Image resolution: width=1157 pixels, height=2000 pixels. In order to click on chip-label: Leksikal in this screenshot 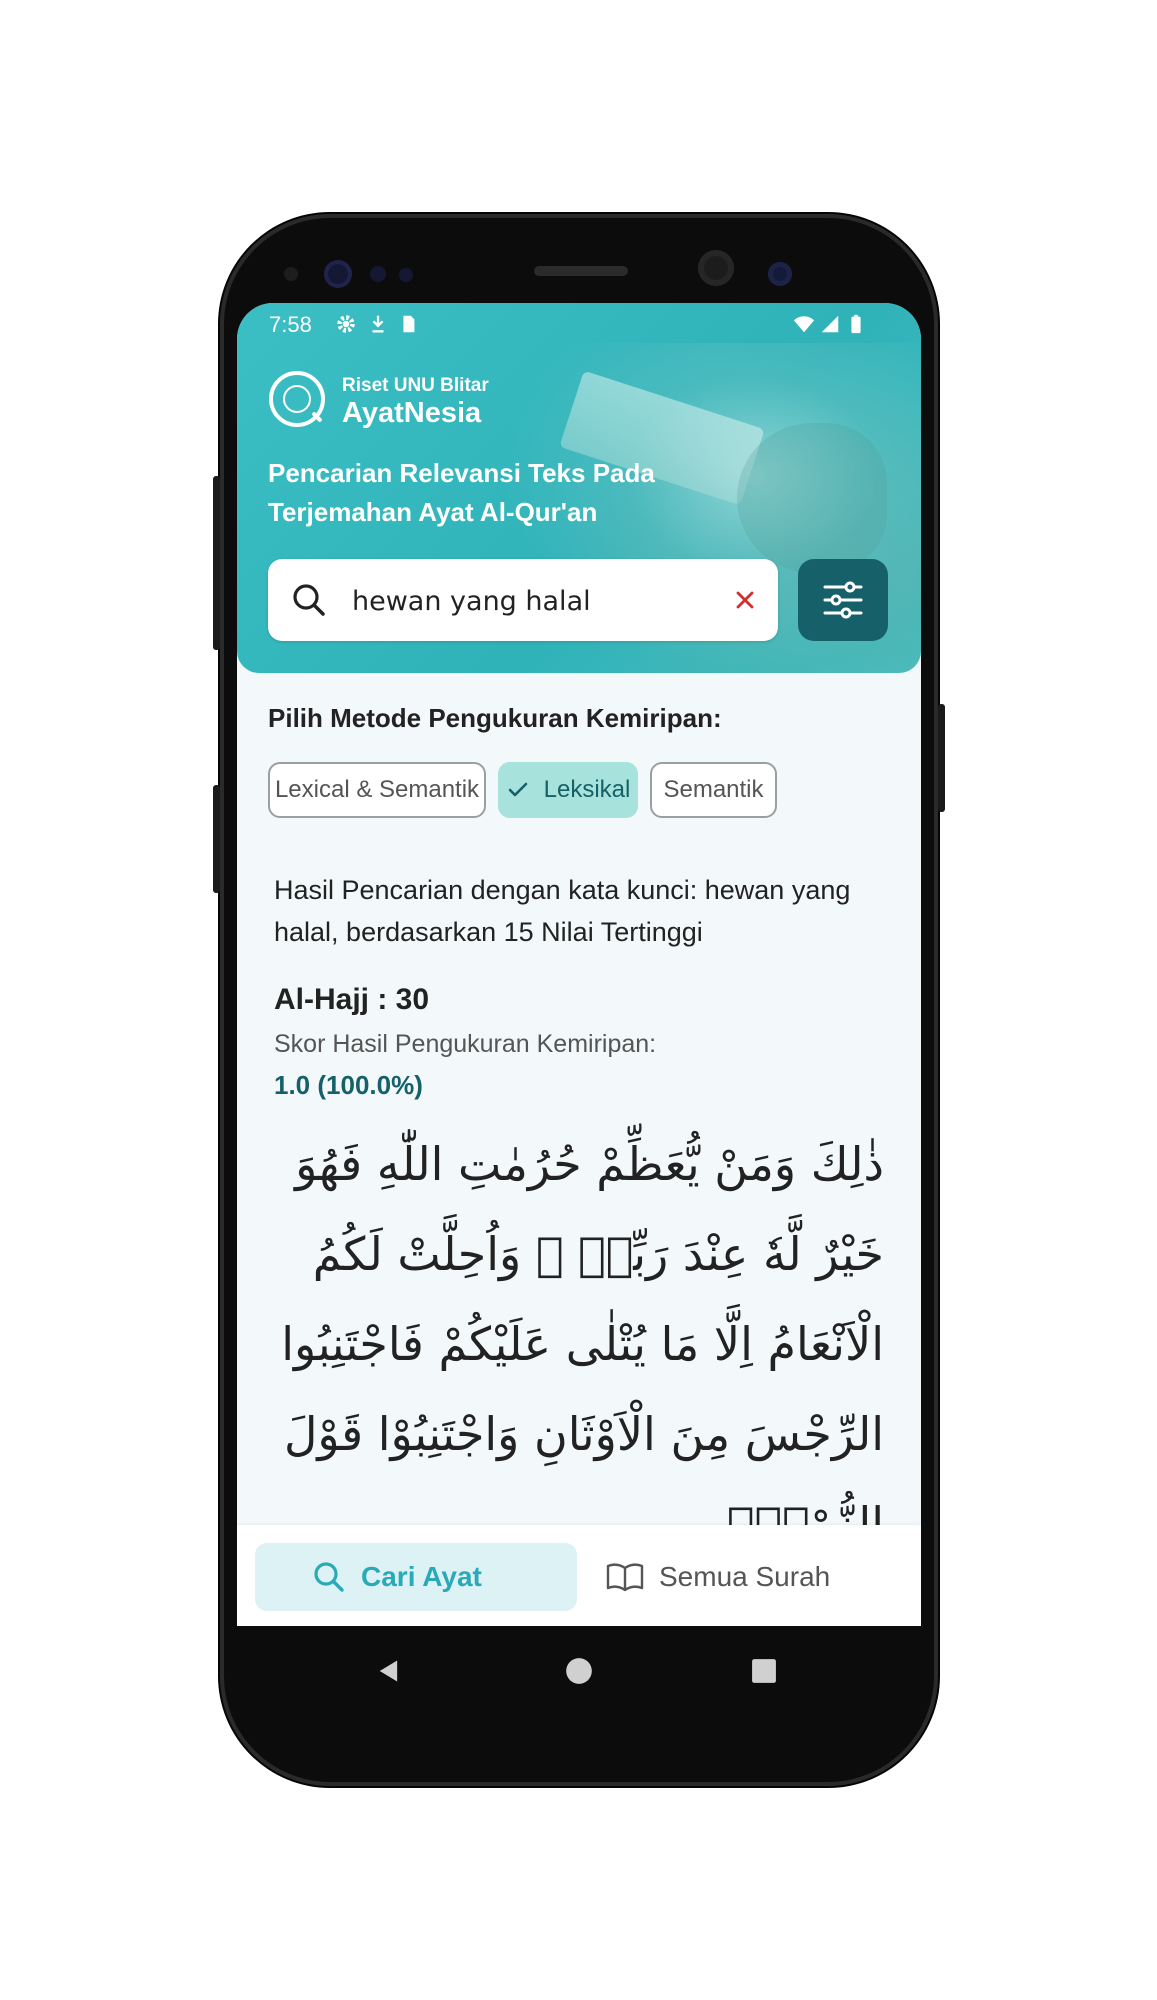, I will do `click(587, 789)`.